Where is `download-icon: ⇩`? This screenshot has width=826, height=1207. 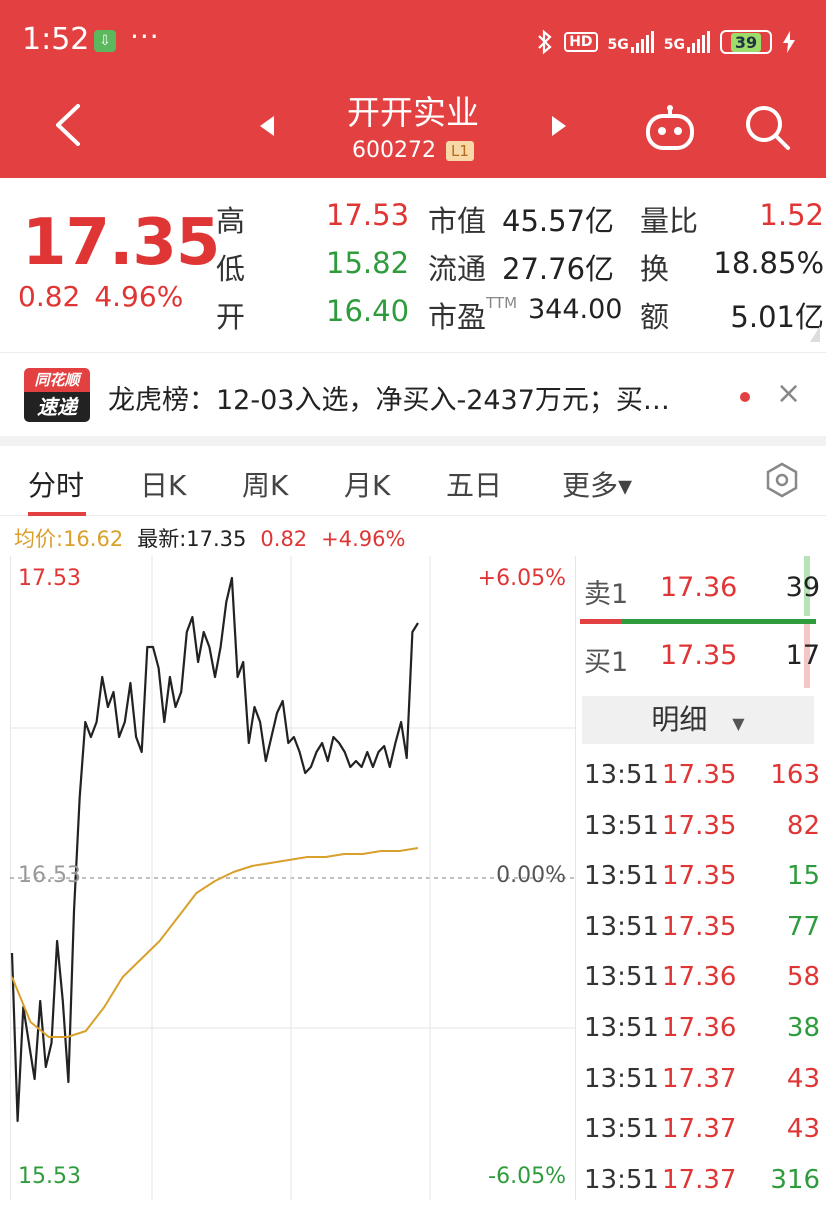
download-icon: ⇩ is located at coordinates (105, 41).